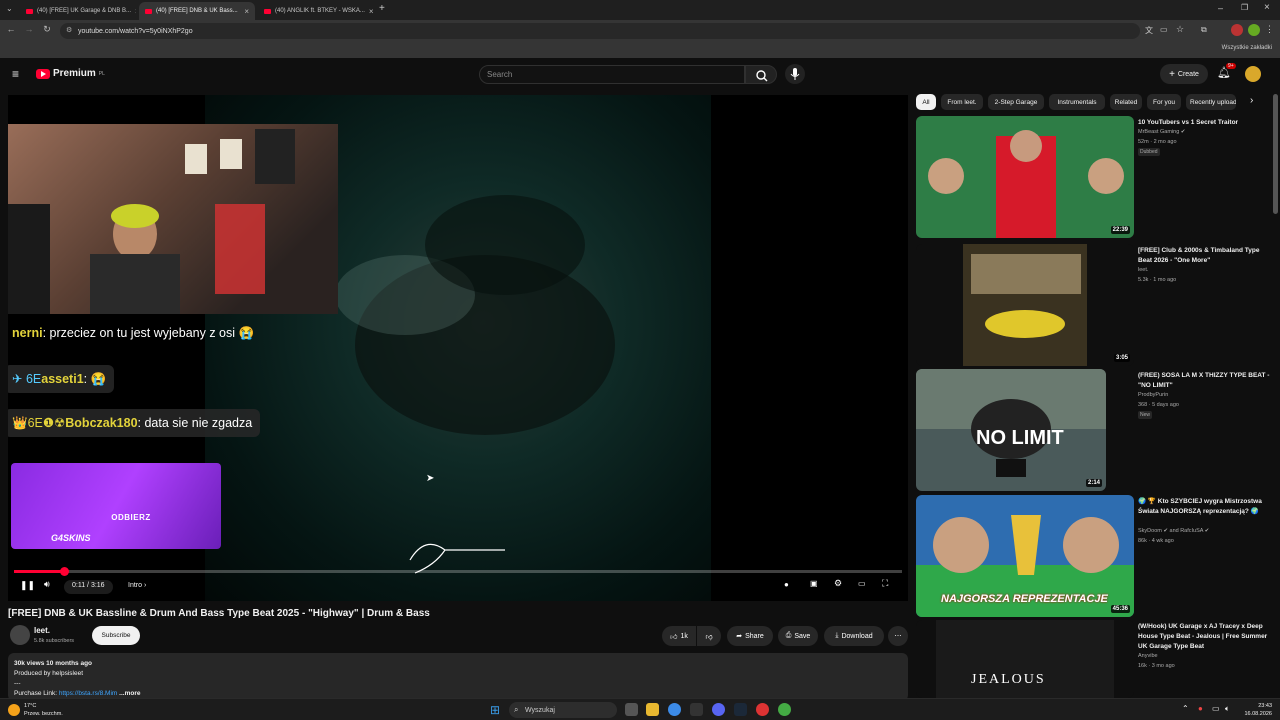 The width and height of the screenshot is (1280, 720). What do you see at coordinates (1180, 29) in the screenshot?
I see `bookmark-star-icon: ☆` at bounding box center [1180, 29].